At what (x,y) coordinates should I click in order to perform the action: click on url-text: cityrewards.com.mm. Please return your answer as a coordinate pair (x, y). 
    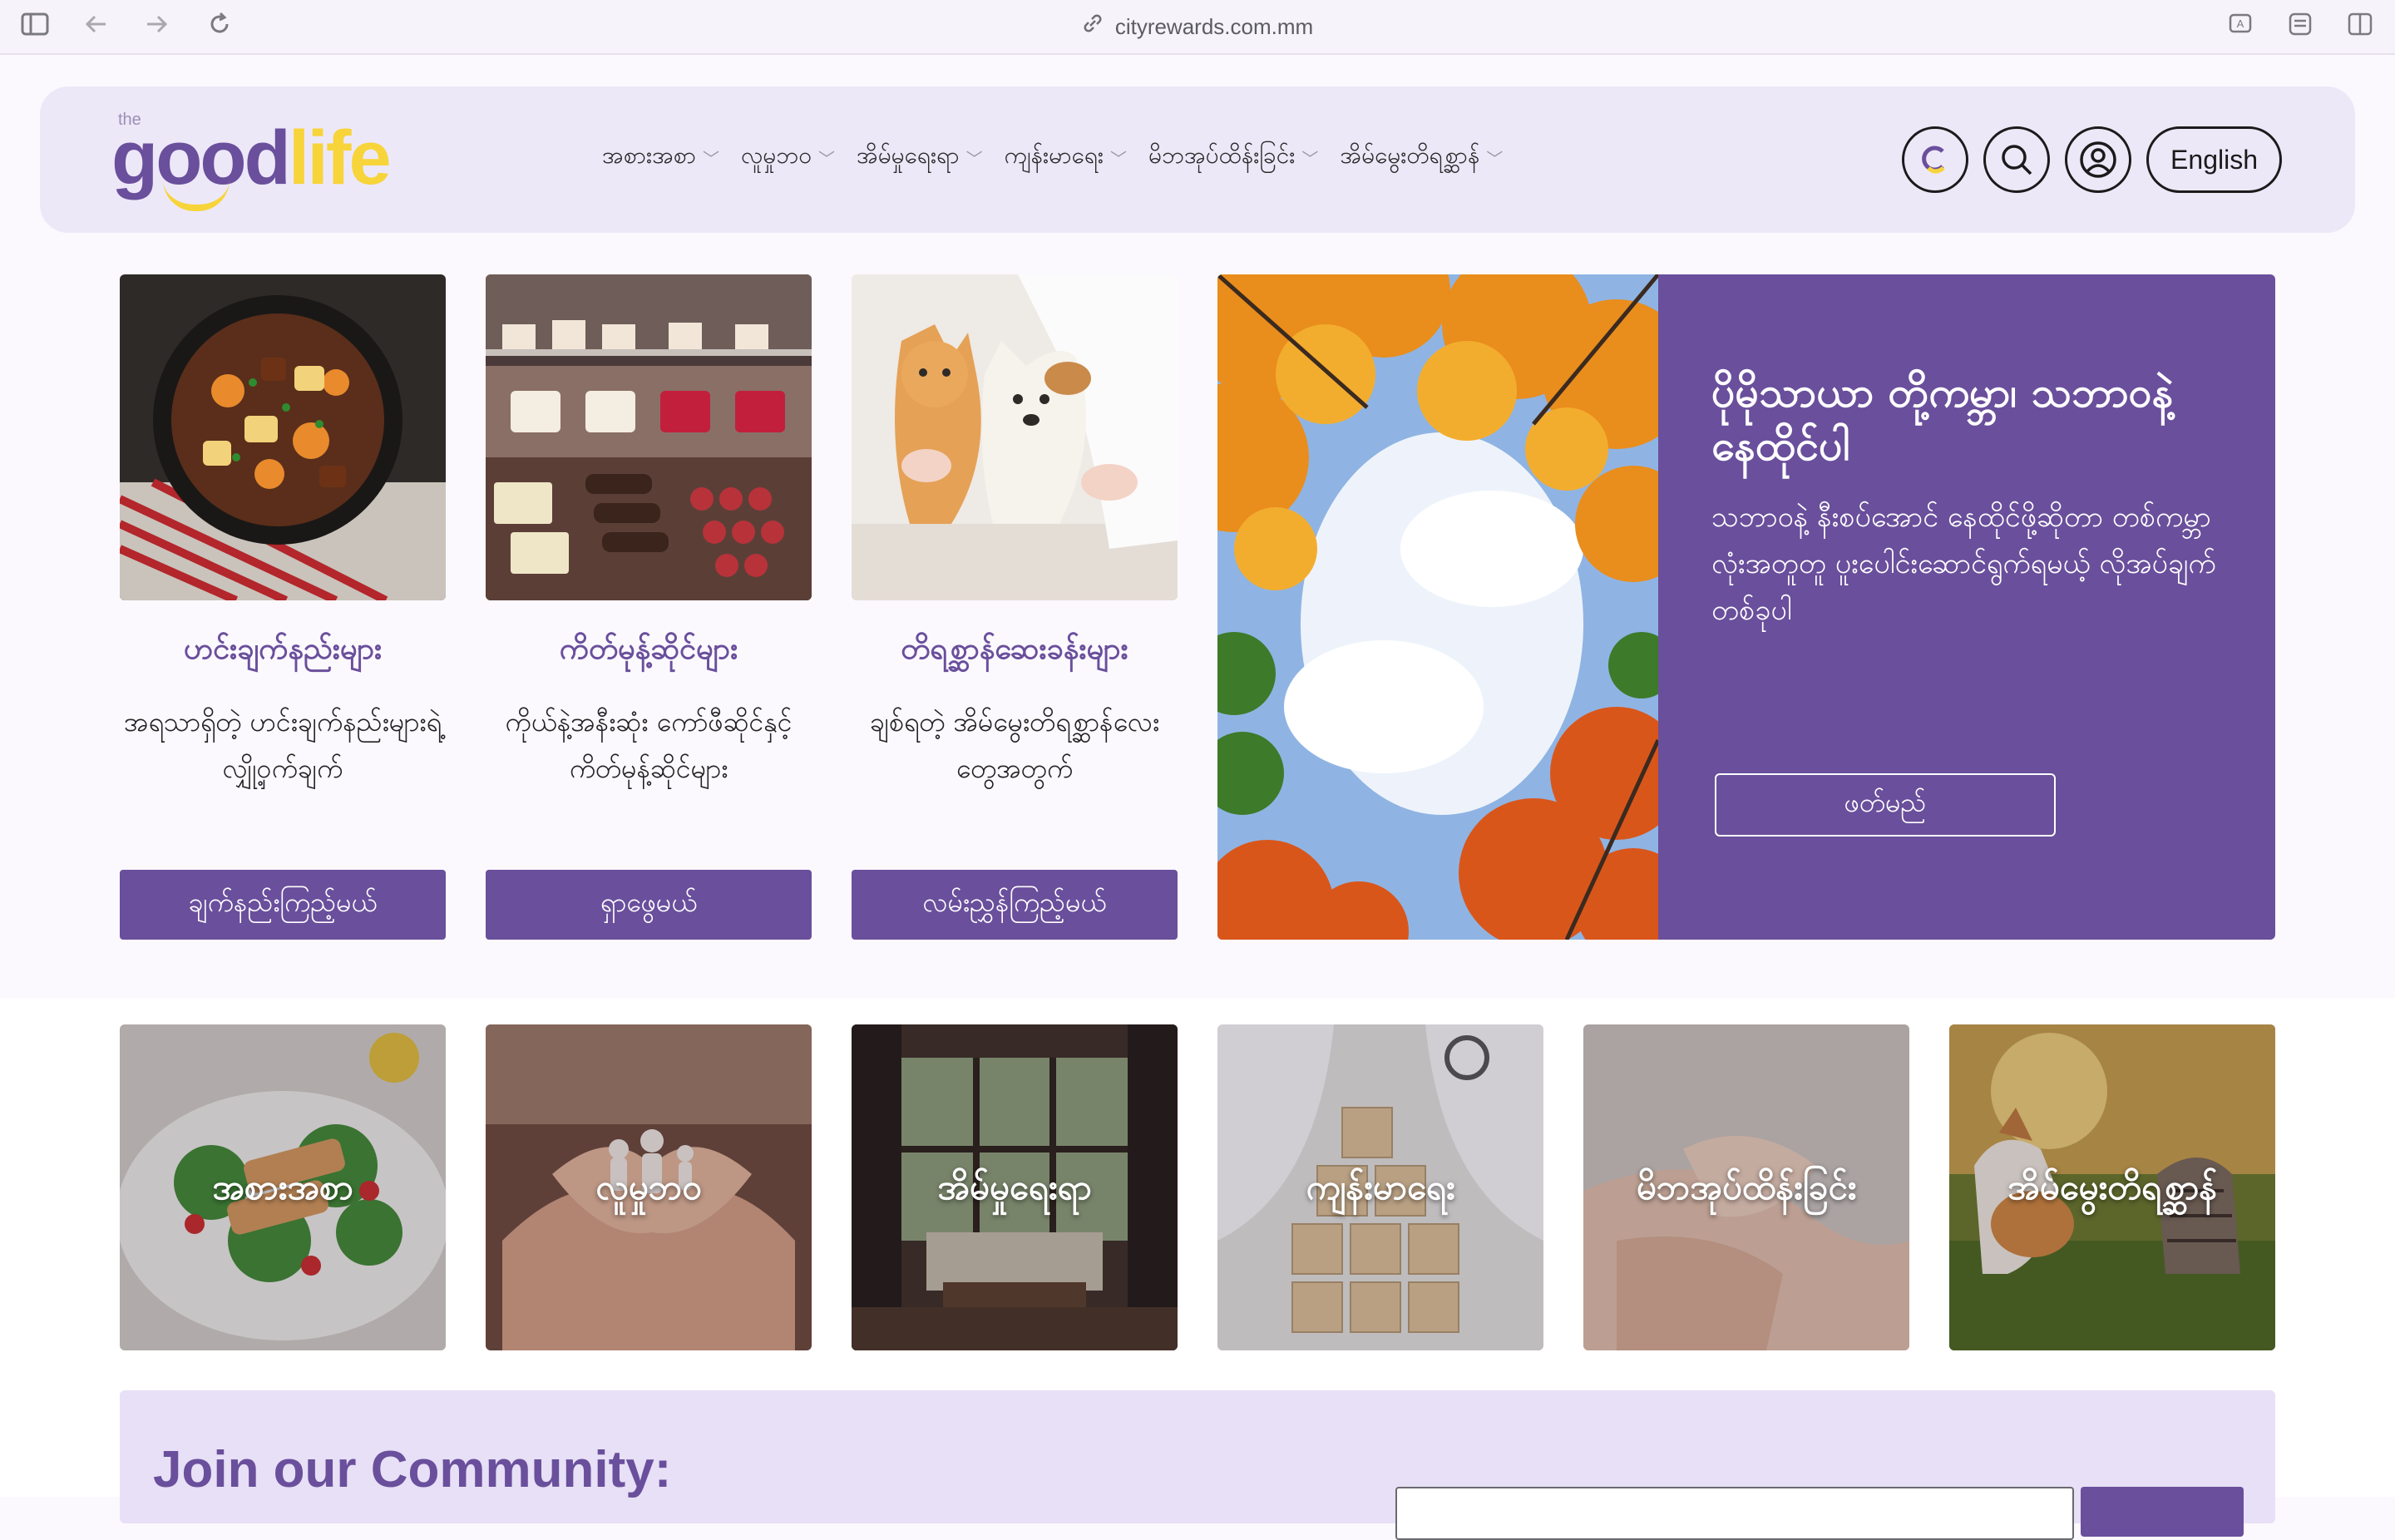
    Looking at the image, I should click on (1214, 27).